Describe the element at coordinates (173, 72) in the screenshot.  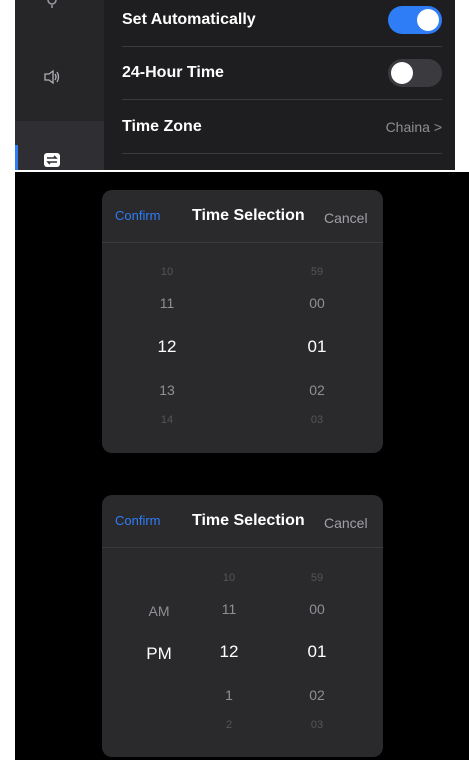
I see `setting-label: 24-Hour Time` at that location.